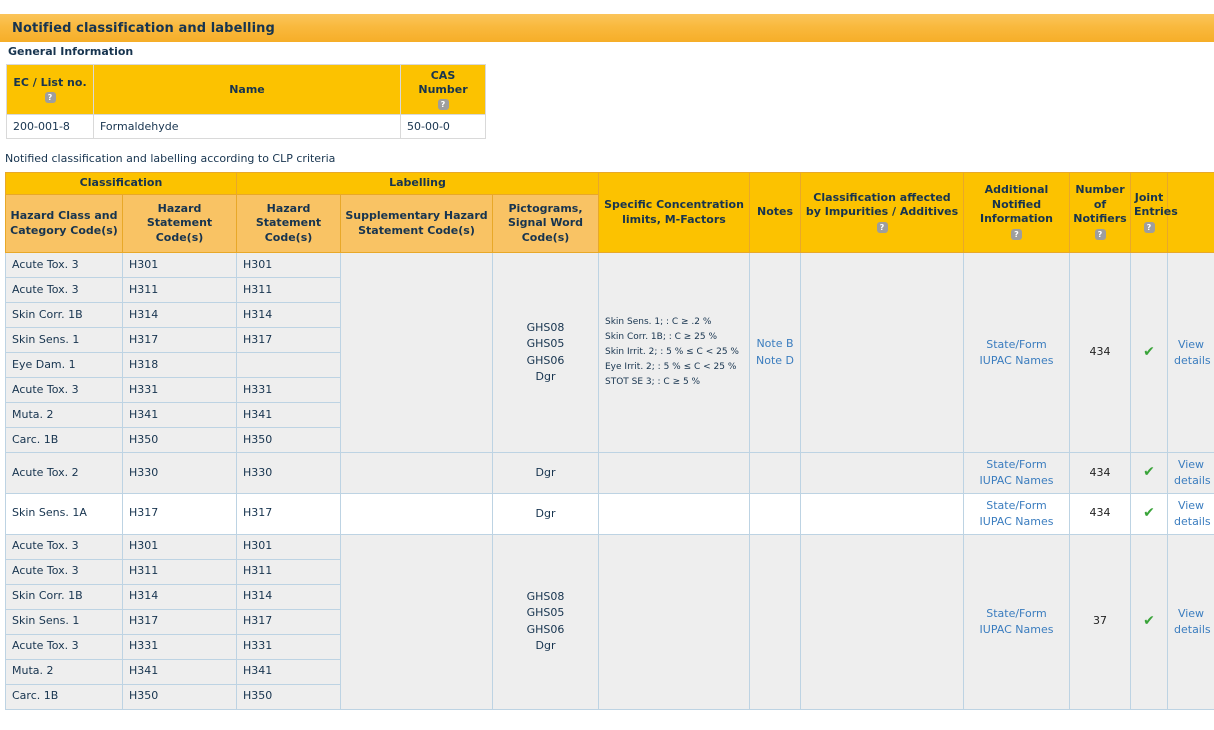  I want to click on column-header-pictograms-signal-word: Pictograms, Signal Word Code(s), so click(545, 223).